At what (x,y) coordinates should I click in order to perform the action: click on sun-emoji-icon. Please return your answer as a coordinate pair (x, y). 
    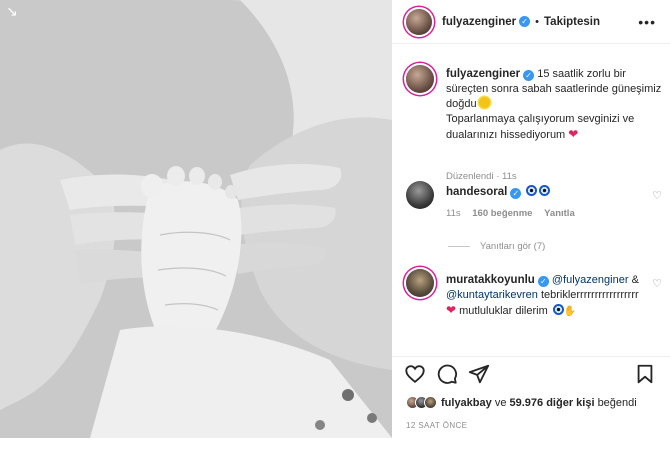
    Looking at the image, I should click on (484, 102).